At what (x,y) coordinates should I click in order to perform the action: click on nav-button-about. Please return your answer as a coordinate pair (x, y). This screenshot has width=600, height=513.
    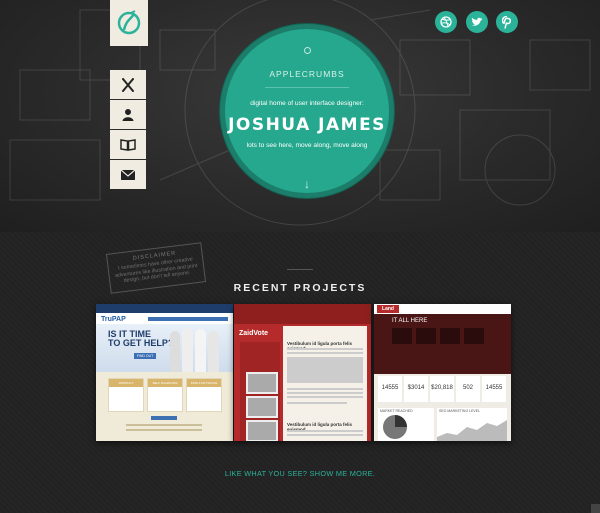
    Looking at the image, I should click on (128, 114).